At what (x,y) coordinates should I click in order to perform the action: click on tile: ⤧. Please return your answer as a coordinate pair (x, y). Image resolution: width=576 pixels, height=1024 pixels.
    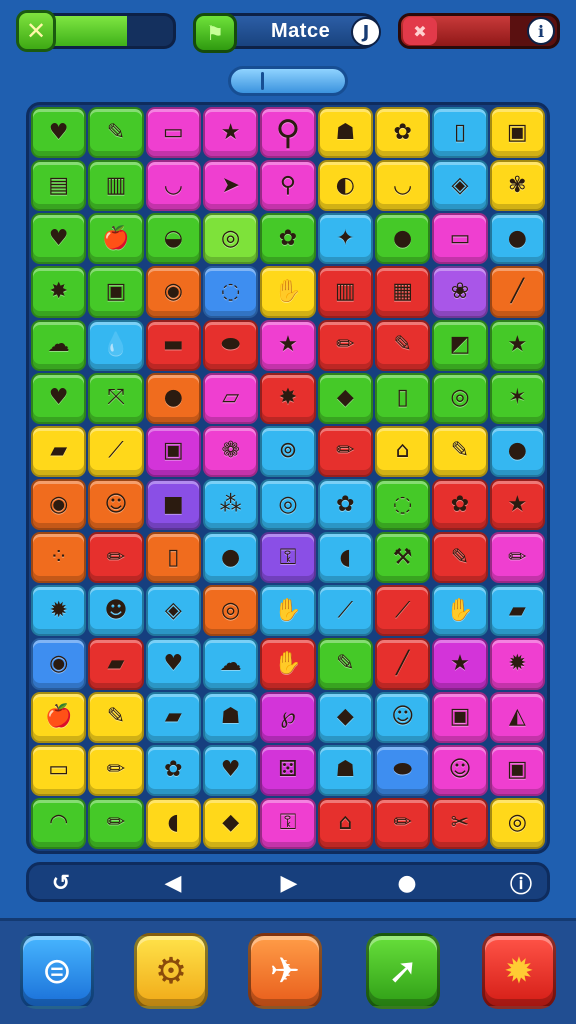
    Looking at the image, I should click on (116, 398).